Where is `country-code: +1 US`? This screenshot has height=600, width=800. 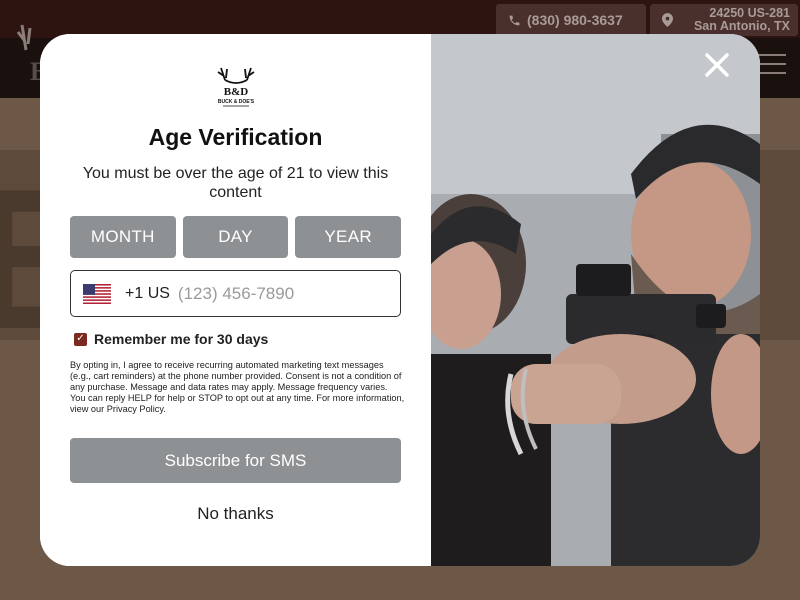
country-code: +1 US is located at coordinates (147, 294).